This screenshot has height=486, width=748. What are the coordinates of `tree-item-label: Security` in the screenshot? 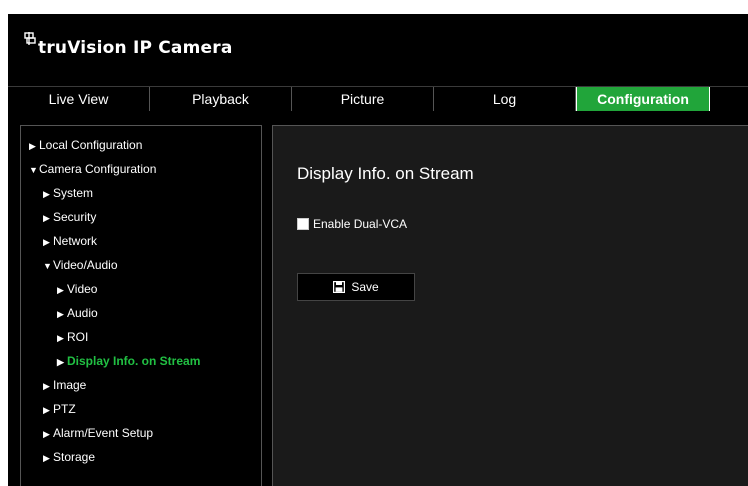 It's located at (75, 217).